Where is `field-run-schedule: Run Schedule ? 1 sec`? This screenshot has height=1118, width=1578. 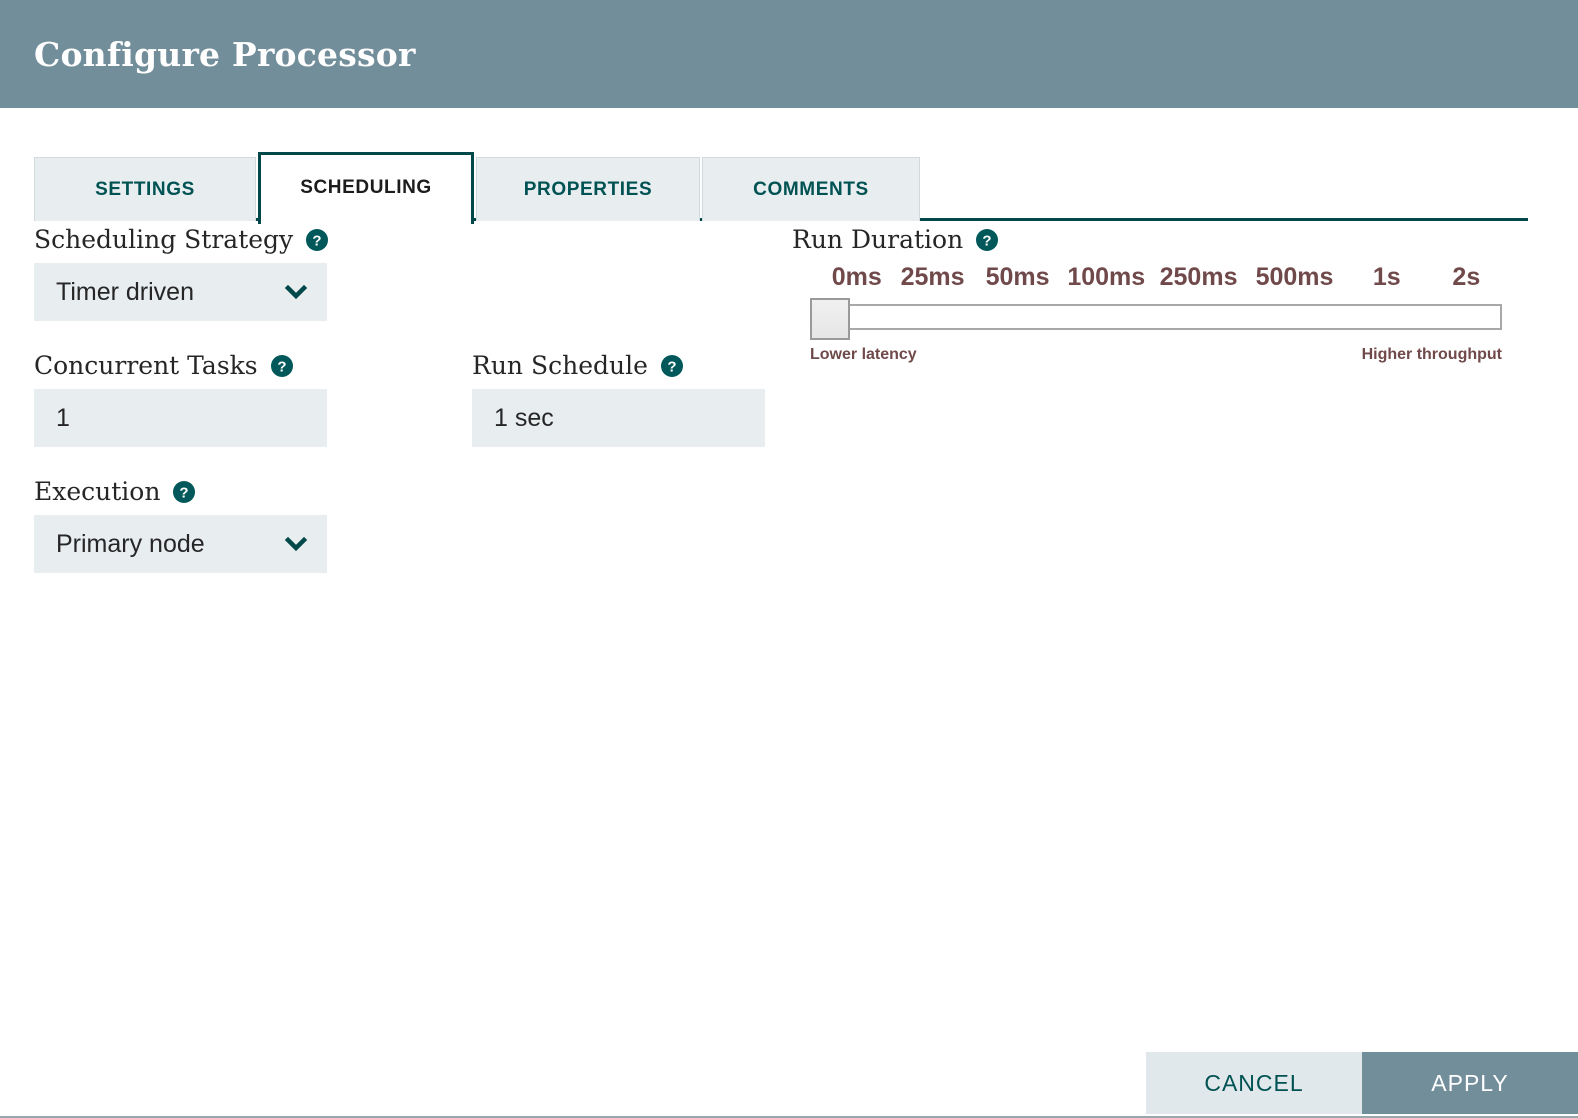
field-run-schedule: Run Schedule ? 1 sec is located at coordinates (618, 399).